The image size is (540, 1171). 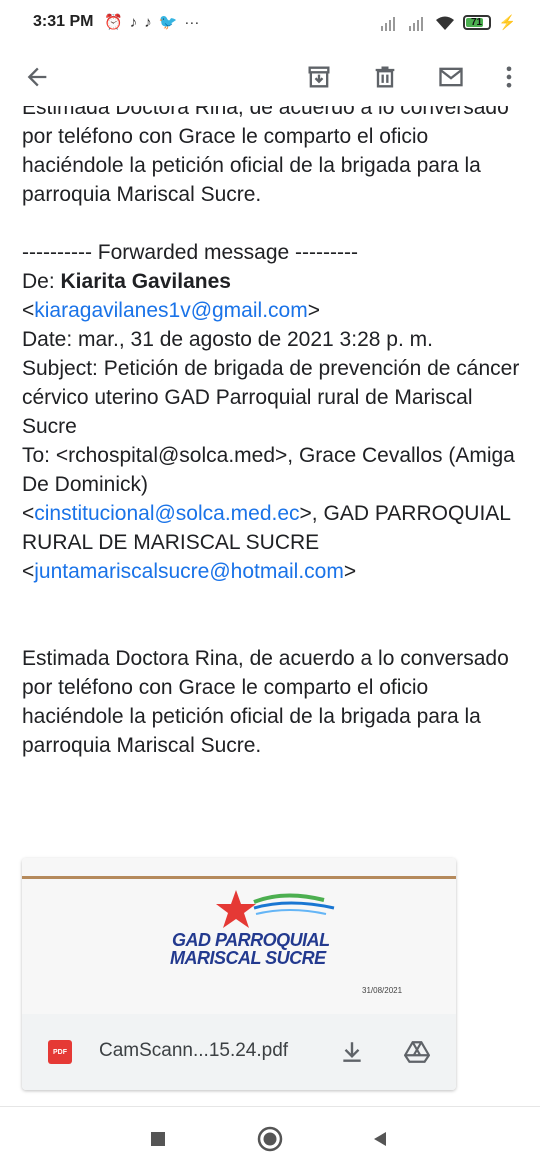 What do you see at coordinates (60, 1052) in the screenshot?
I see `pdf-icon: PDF` at bounding box center [60, 1052].